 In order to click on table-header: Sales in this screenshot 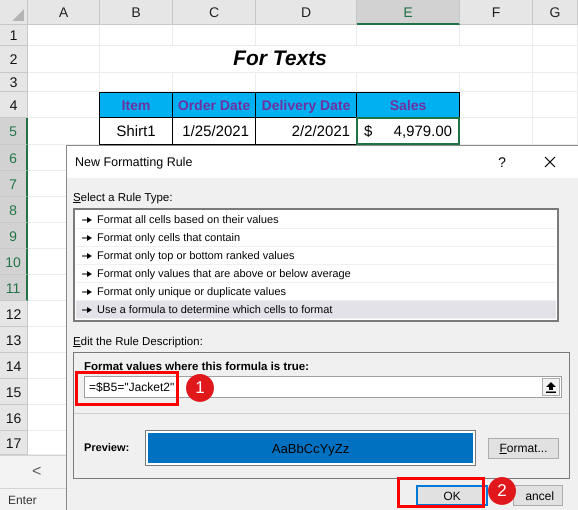, I will do `click(408, 105)`.